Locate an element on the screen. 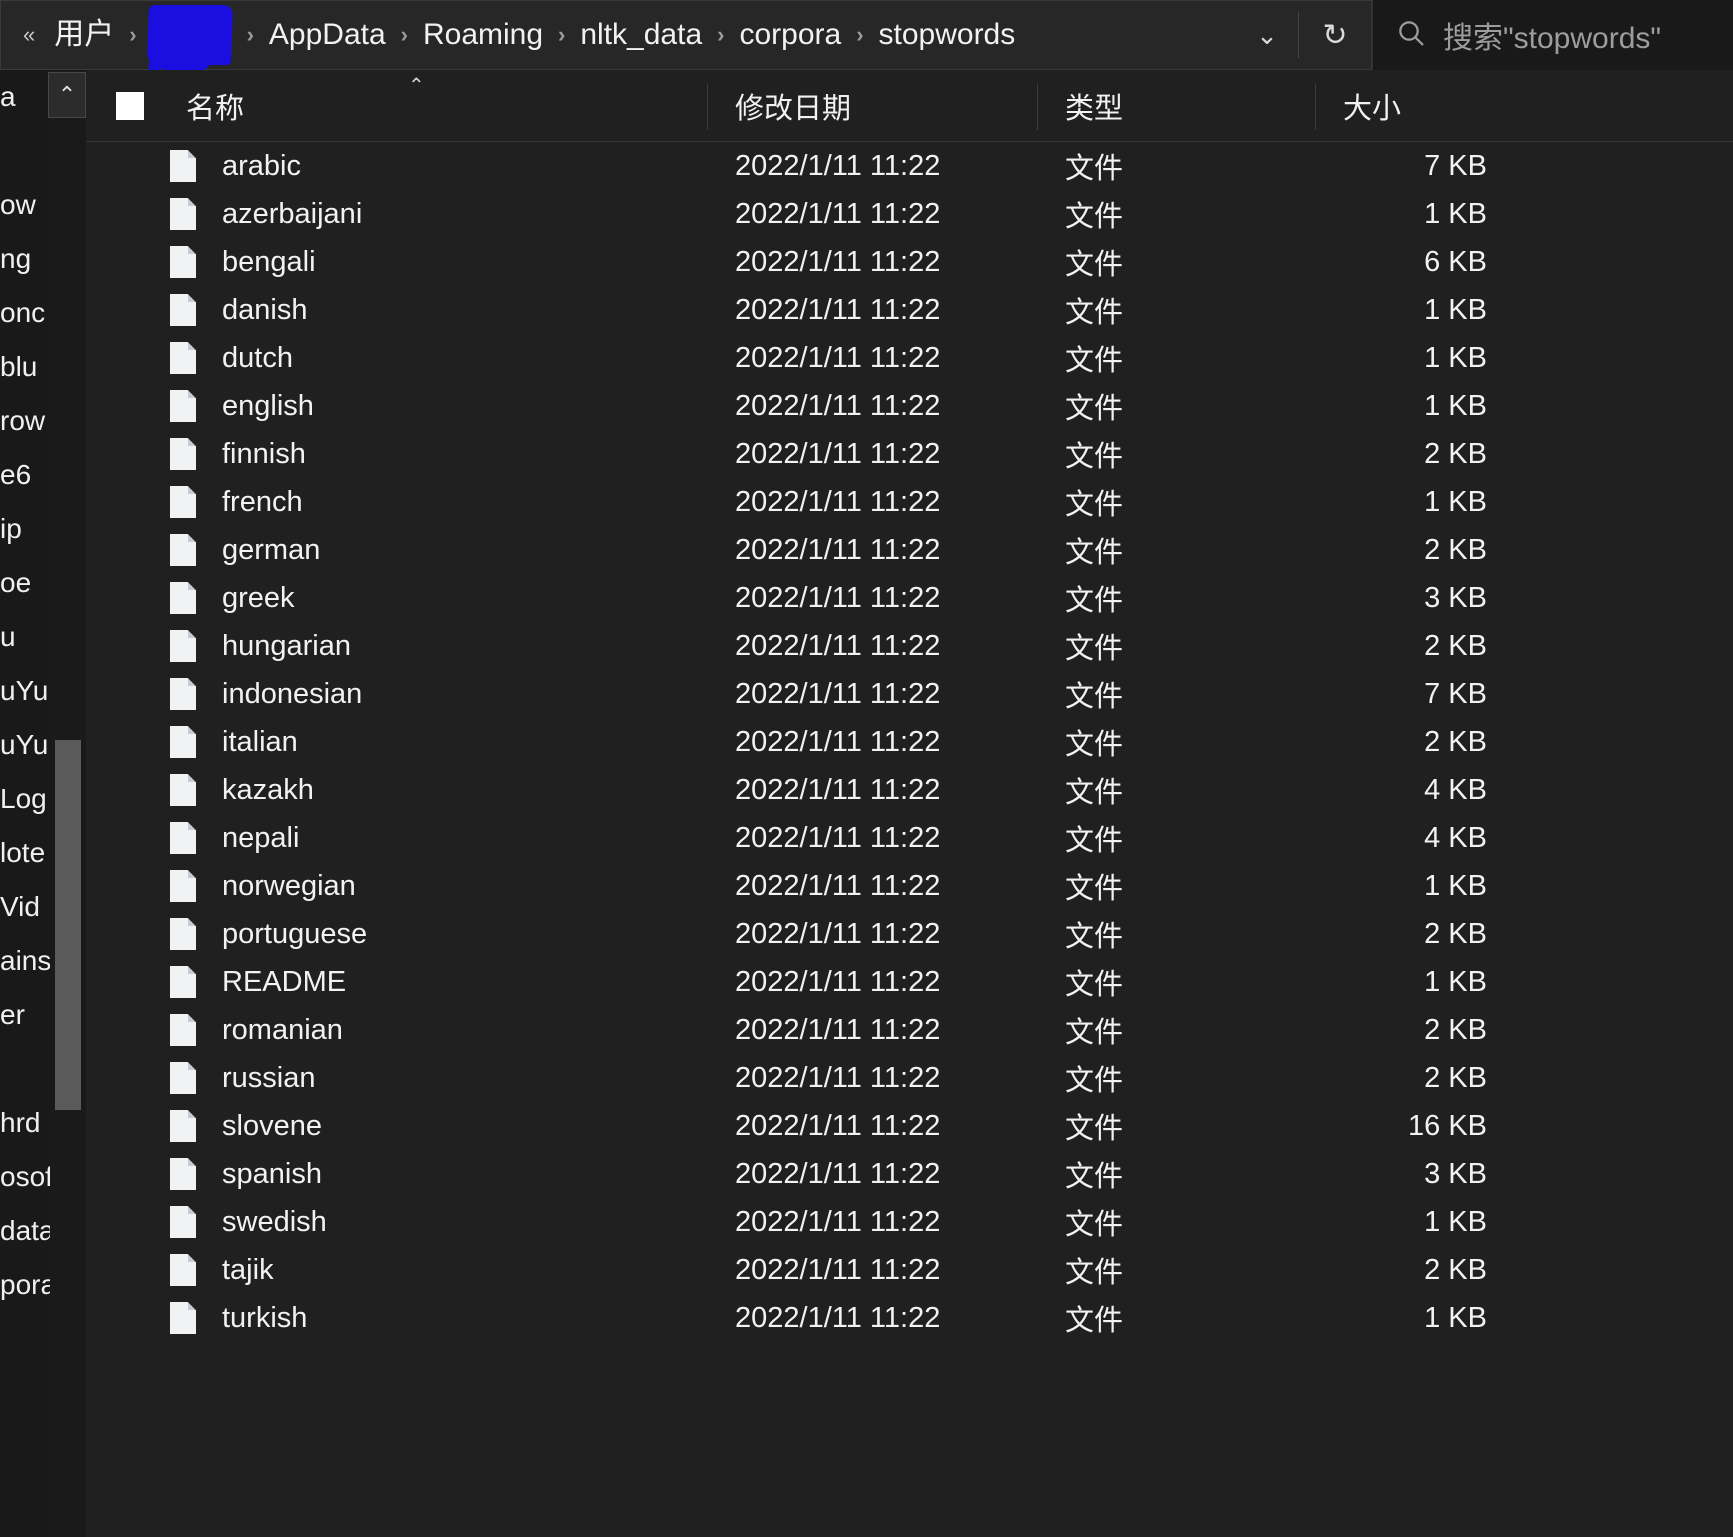  table-row: german 2022/1/11 11:22 文件 2 KB is located at coordinates (909, 550).